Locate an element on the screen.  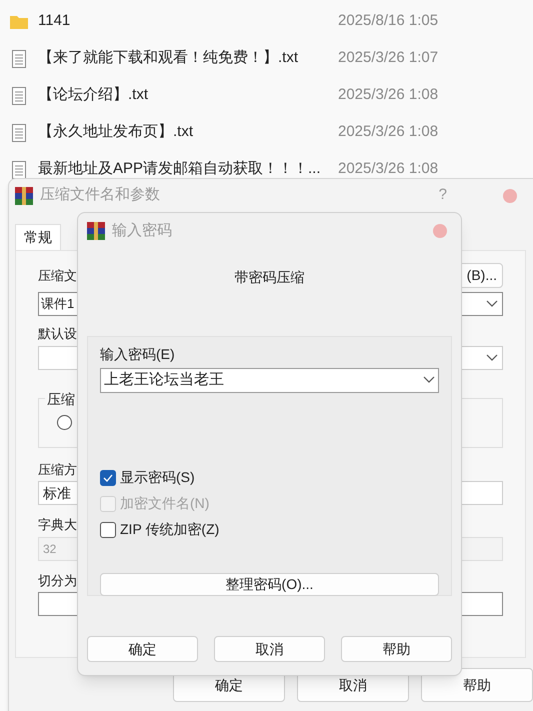
window-title: 输入密码 is located at coordinates (142, 230).